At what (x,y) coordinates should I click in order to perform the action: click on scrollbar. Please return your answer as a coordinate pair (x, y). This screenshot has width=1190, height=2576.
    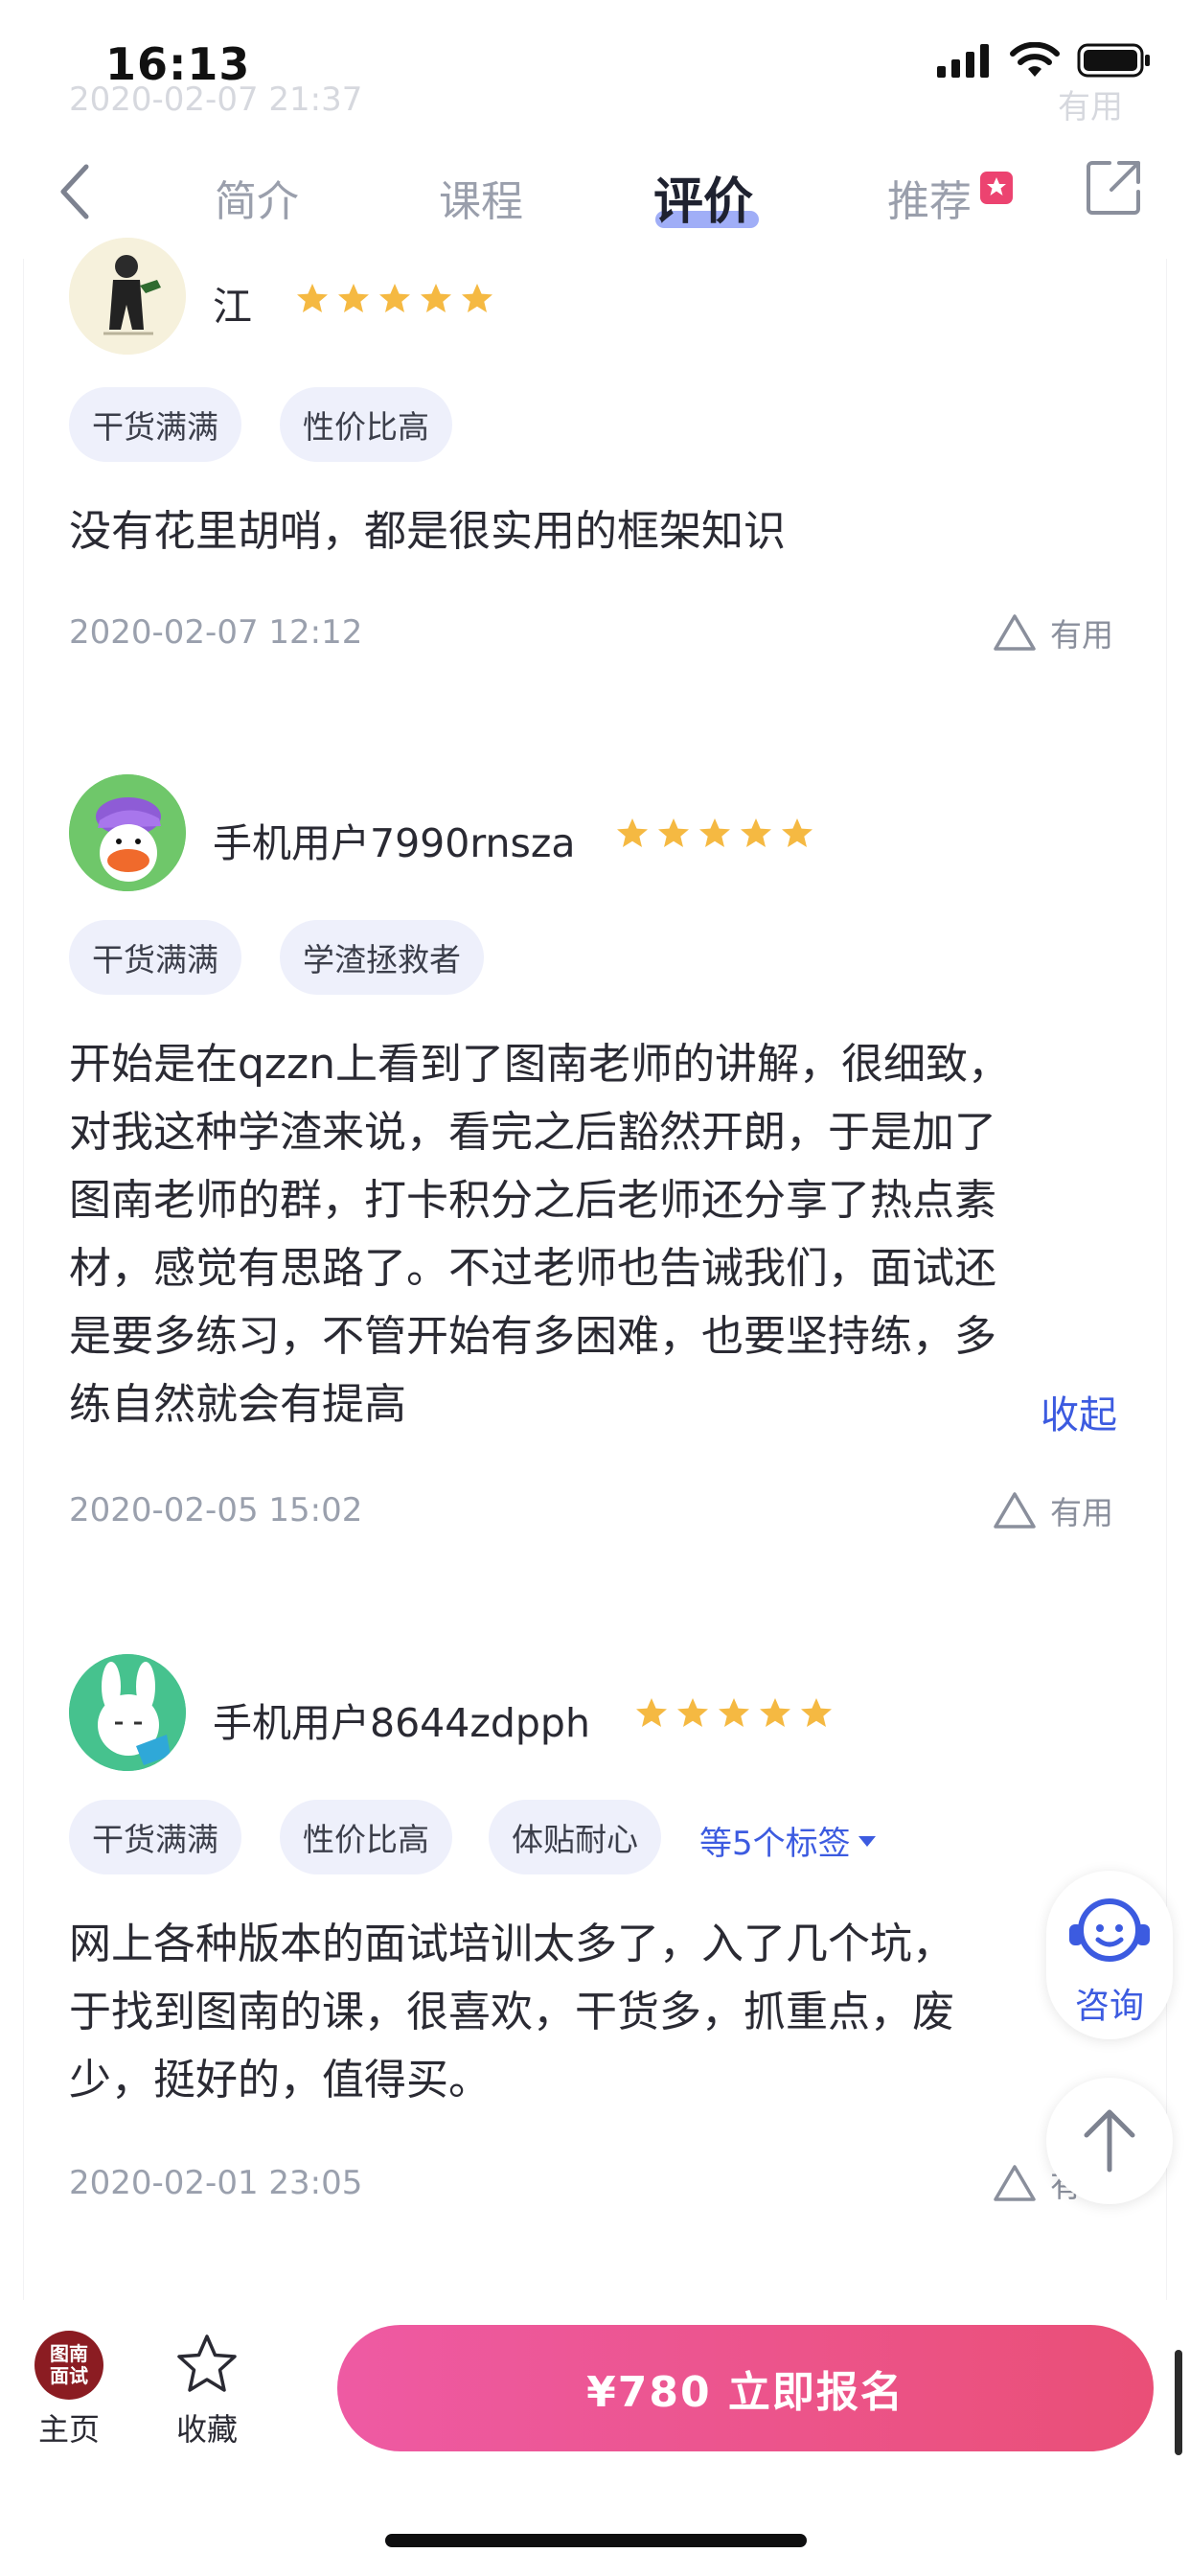
    Looking at the image, I should click on (1178, 2402).